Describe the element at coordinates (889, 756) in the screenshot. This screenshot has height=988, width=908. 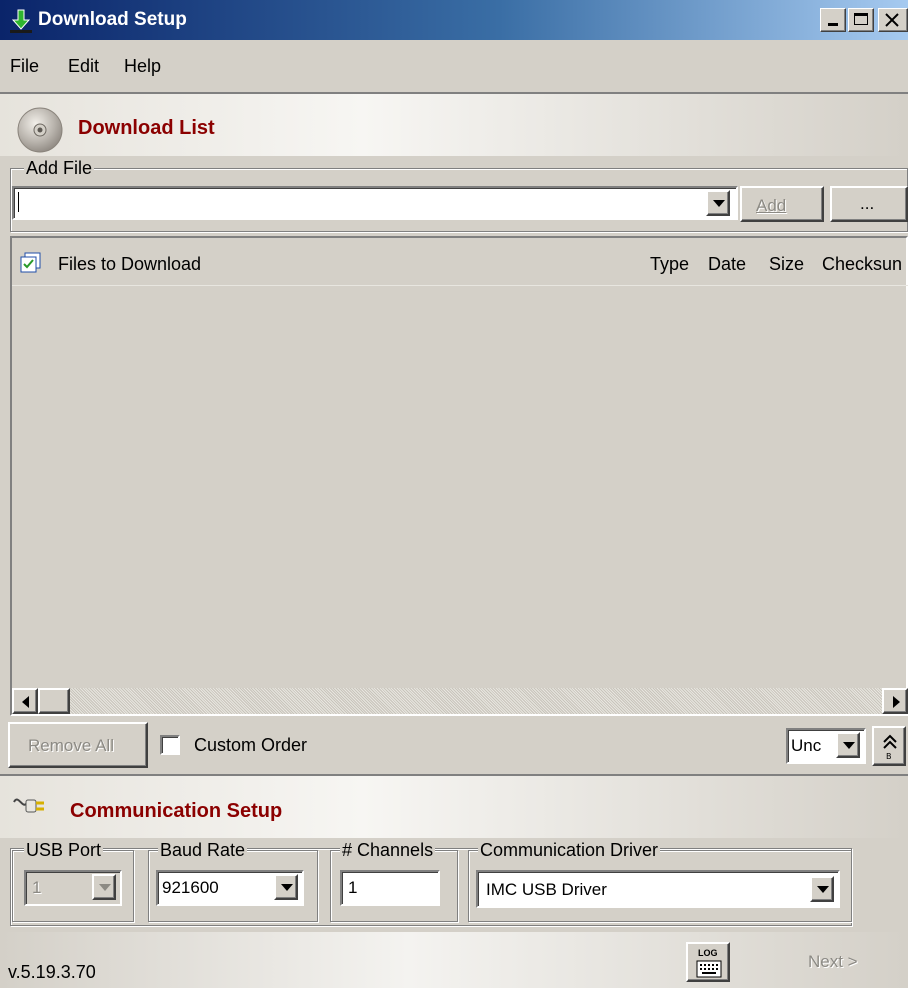
I see `svg-text: B` at that location.